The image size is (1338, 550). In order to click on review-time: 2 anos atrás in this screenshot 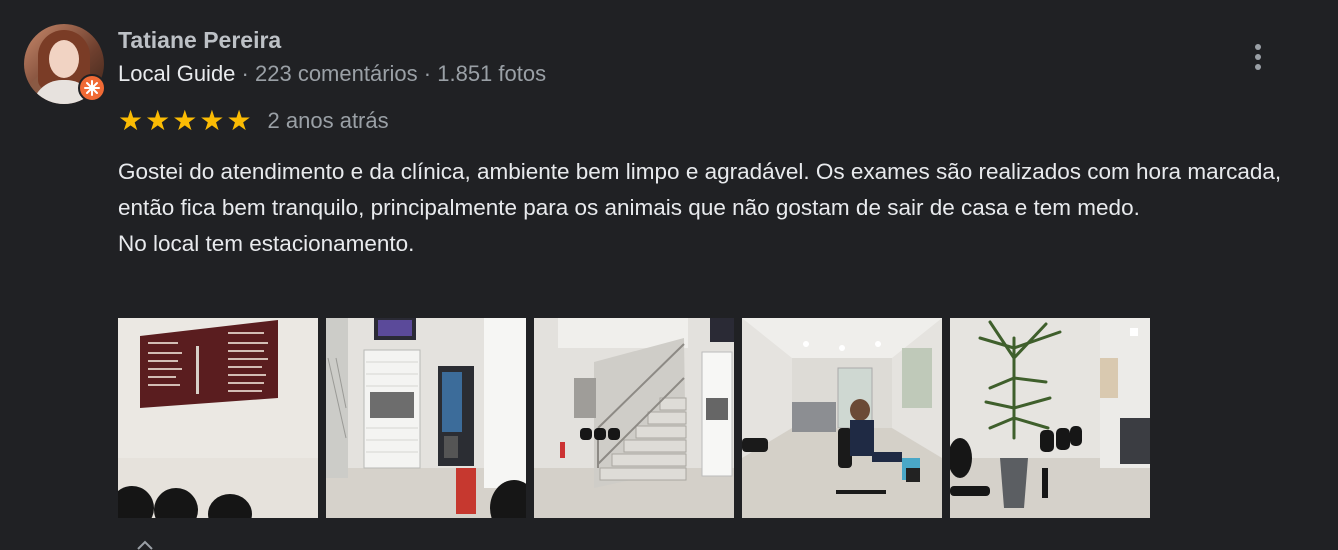, I will do `click(328, 120)`.